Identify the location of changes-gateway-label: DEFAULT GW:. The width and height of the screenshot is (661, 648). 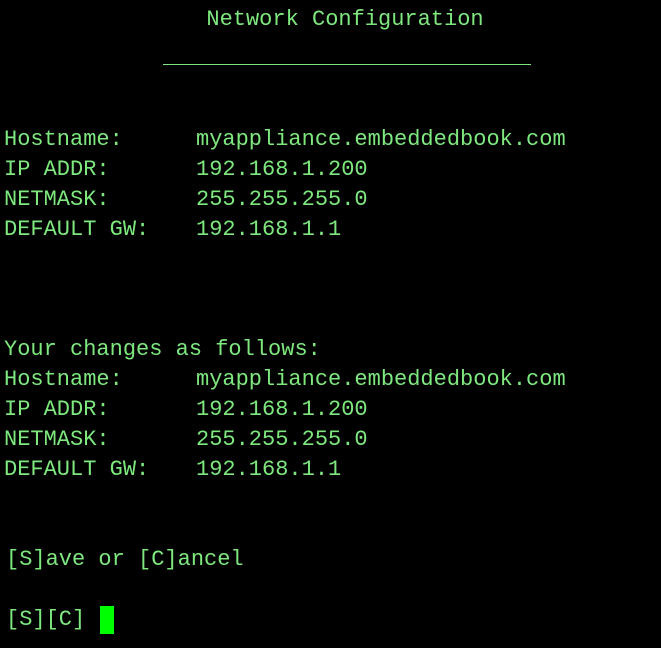
(77, 469).